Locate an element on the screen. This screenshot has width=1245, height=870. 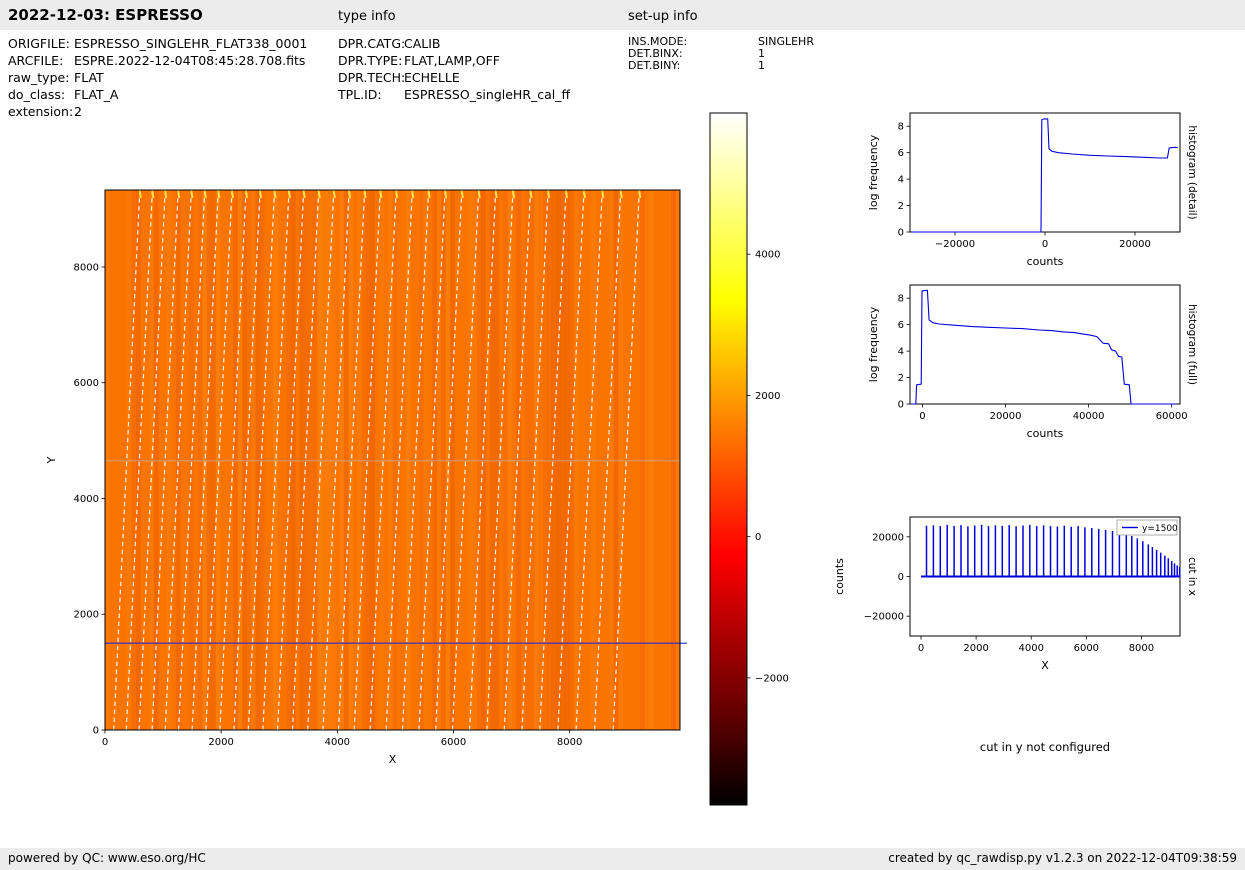
svg-text: Y is located at coordinates (51, 460).